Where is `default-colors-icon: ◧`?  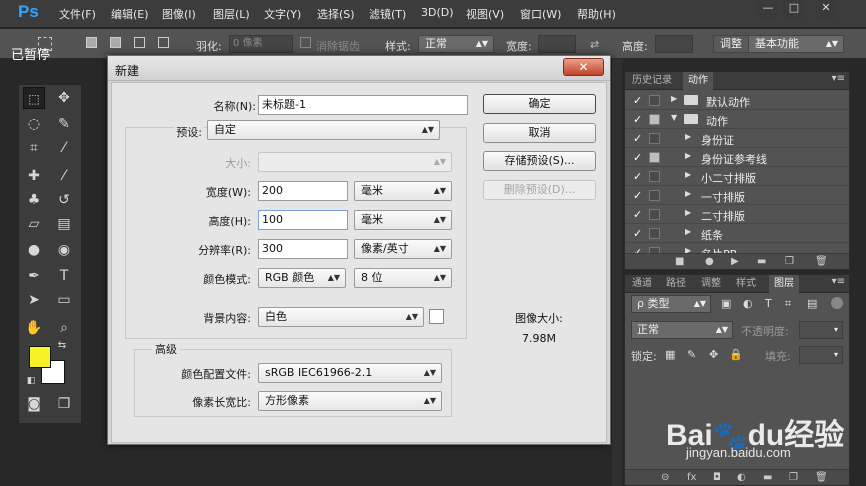 default-colors-icon: ◧ is located at coordinates (31, 381).